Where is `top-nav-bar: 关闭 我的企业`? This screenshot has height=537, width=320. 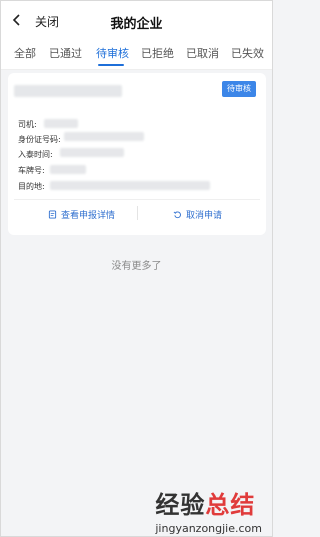 top-nav-bar: 关闭 我的企业 is located at coordinates (136, 20).